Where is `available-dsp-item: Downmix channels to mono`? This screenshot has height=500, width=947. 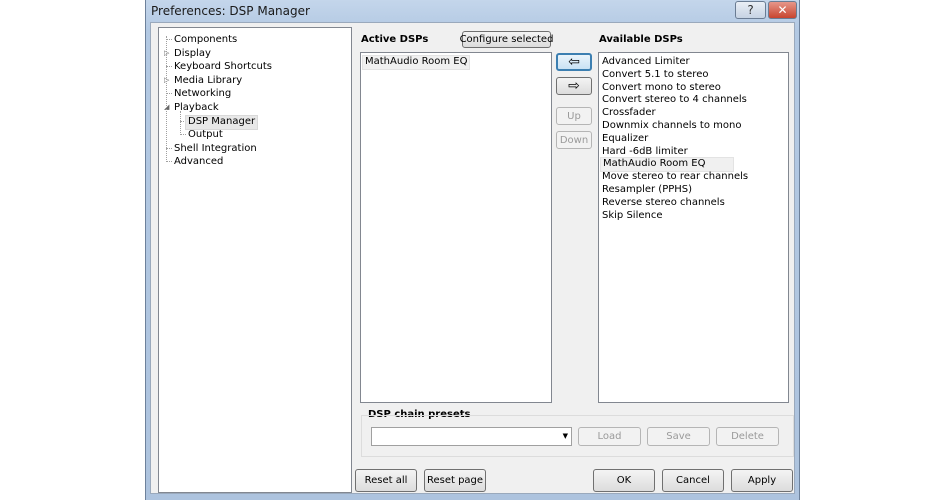
available-dsp-item: Downmix channels to mono is located at coordinates (671, 125).